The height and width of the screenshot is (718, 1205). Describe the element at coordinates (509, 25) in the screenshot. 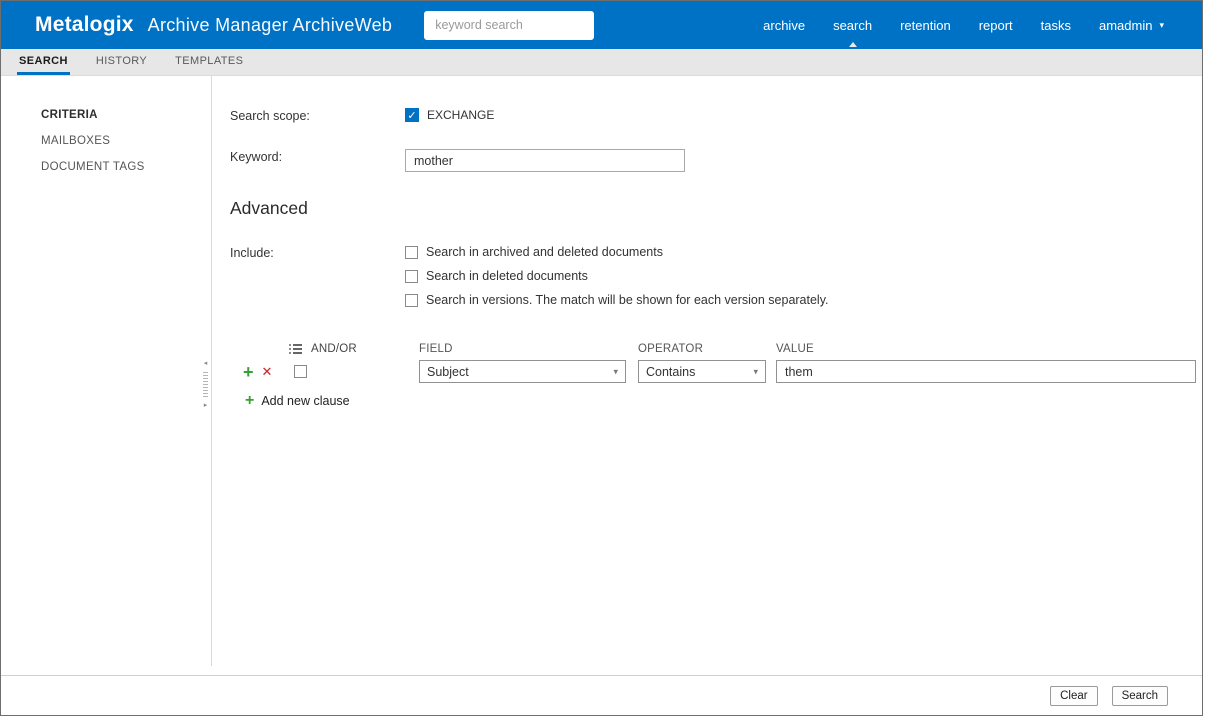

I see `keyword-search-input` at that location.